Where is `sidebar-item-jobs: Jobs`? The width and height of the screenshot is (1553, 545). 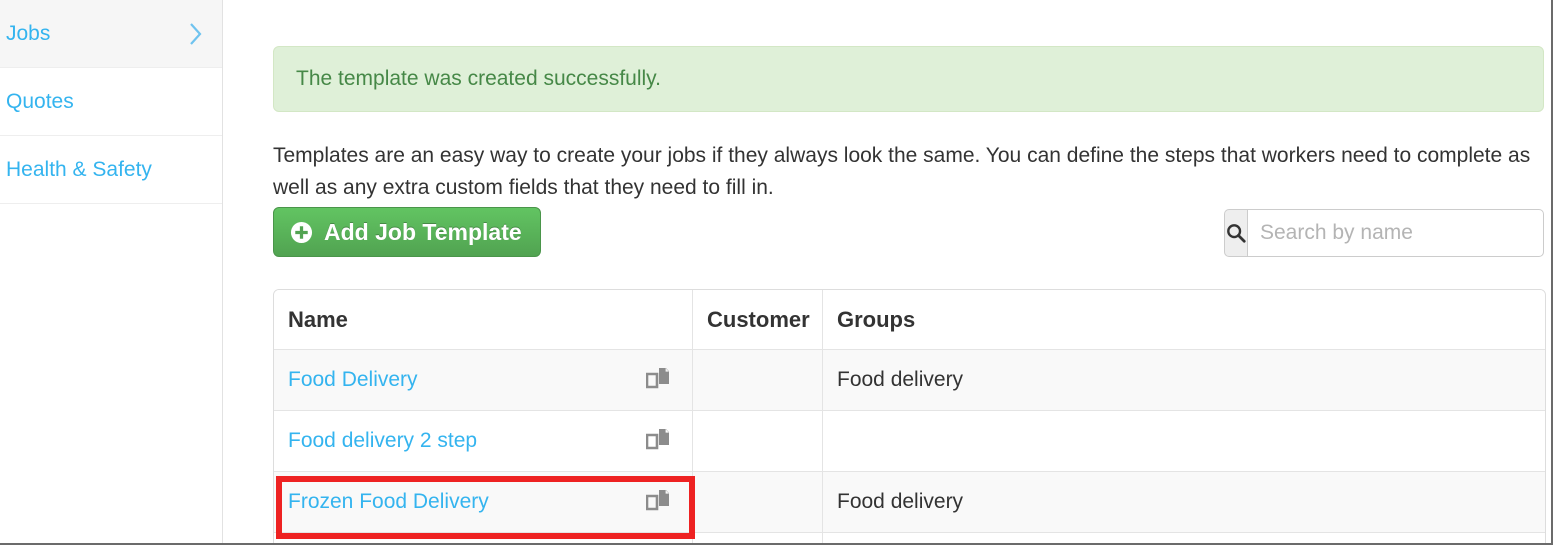
sidebar-item-jobs: Jobs is located at coordinates (111, 34).